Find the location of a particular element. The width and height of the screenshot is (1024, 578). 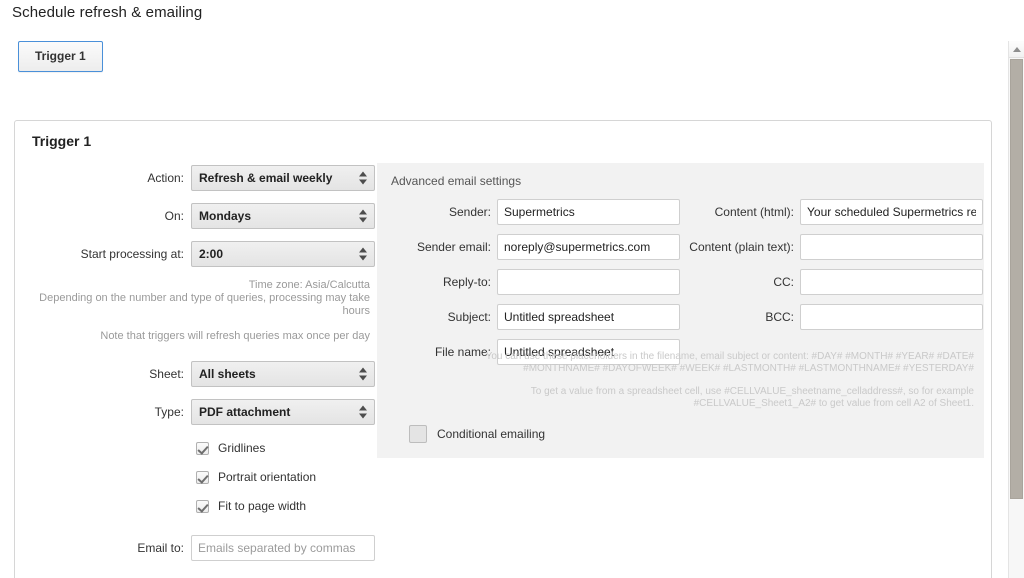

email-to-label: Email to: is located at coordinates (160, 548).